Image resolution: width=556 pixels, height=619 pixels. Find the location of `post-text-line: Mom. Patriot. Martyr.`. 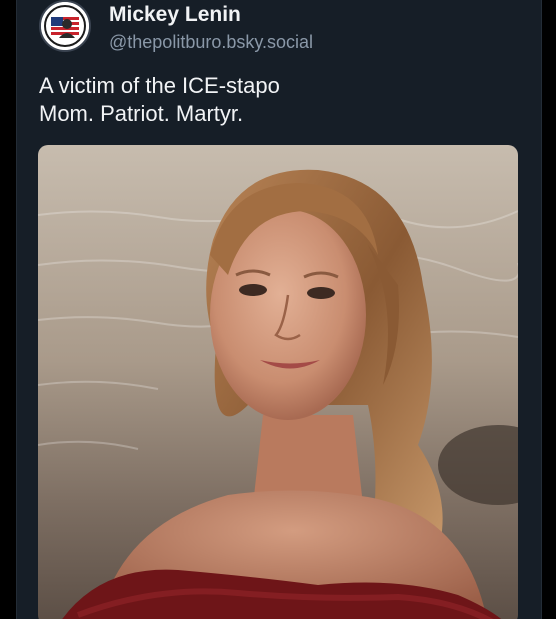

post-text-line: Mom. Patriot. Martyr. is located at coordinates (141, 113).